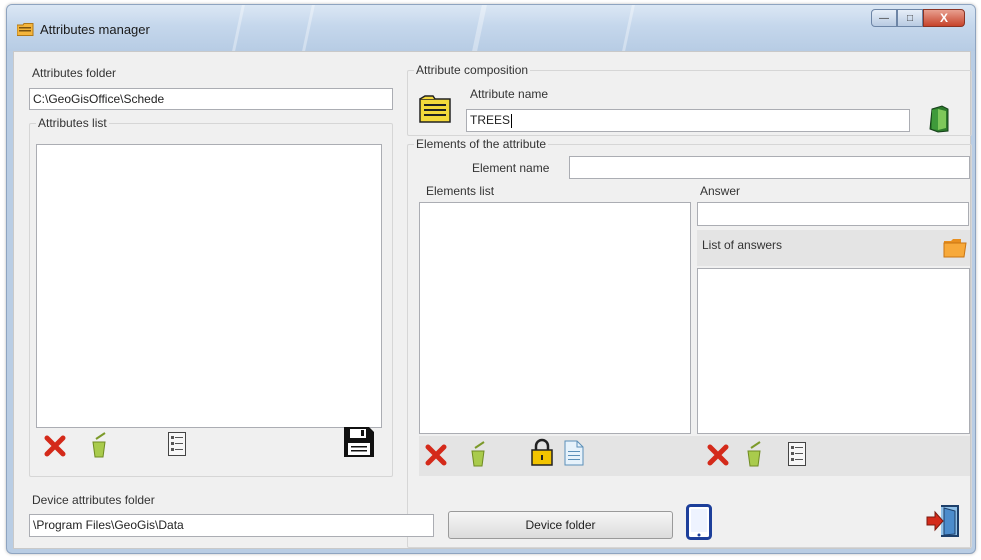 The width and height of the screenshot is (981, 560). I want to click on document-icon, so click(574, 453).